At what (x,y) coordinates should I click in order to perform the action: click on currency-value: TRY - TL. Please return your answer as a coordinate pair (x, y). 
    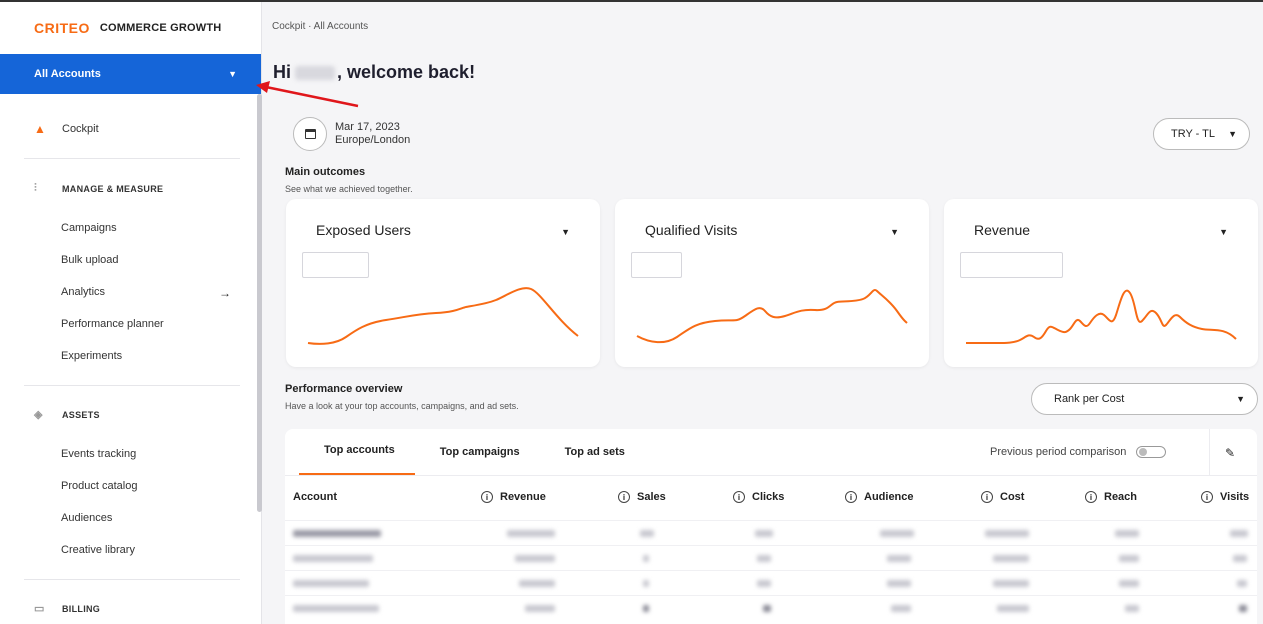
    Looking at the image, I should click on (1193, 134).